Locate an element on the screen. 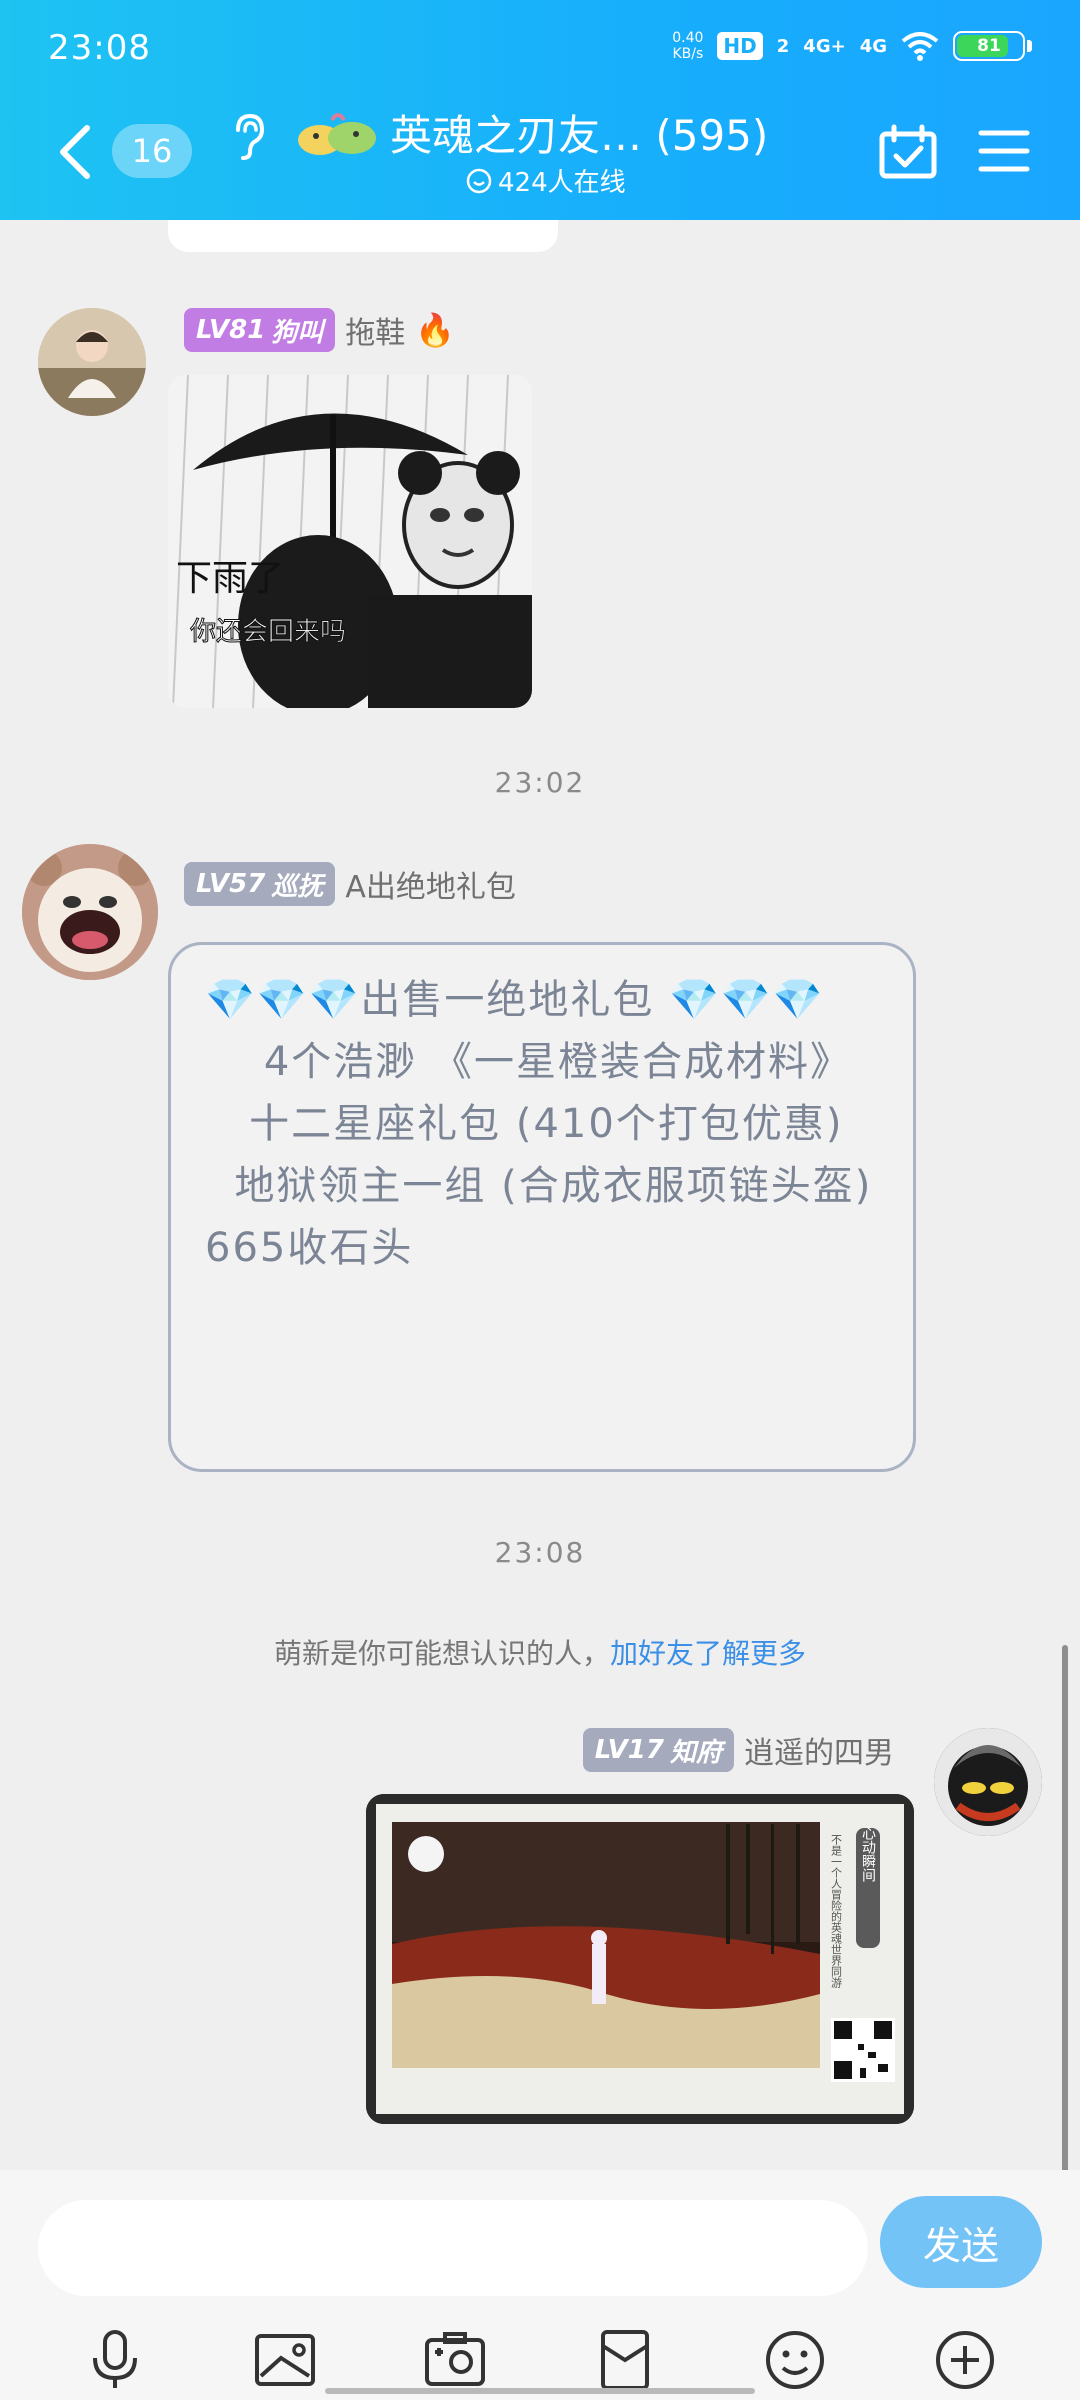 The width and height of the screenshot is (1080, 2400). avatar-self is located at coordinates (988, 1782).